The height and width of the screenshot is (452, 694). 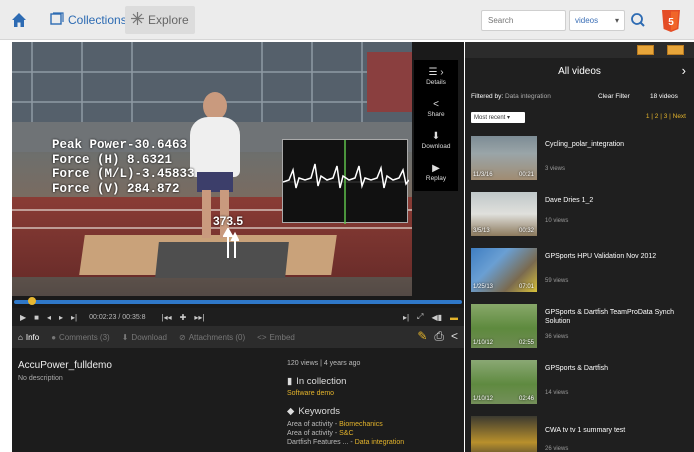 I want to click on fullscreen-icon: ⤢, so click(x=420, y=317).